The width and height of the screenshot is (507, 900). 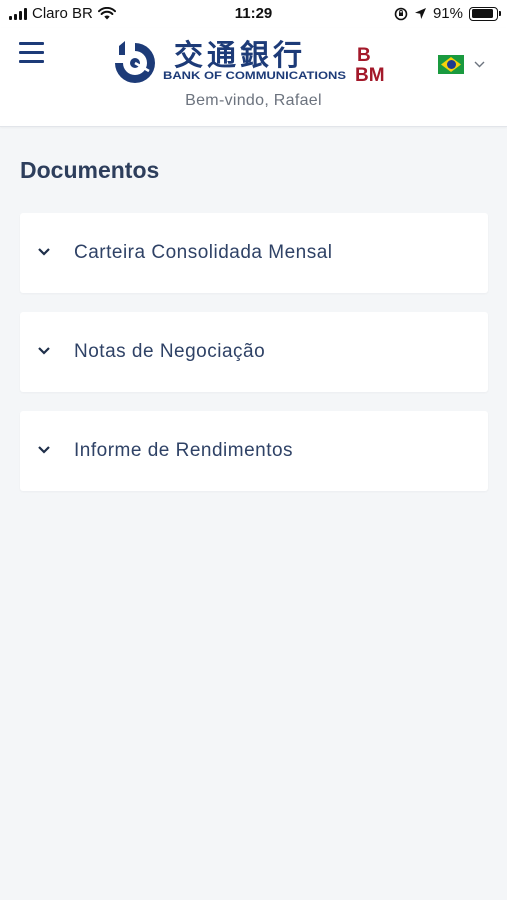 I want to click on welcome-message: Bem-vindo, Rafael, so click(x=253, y=100).